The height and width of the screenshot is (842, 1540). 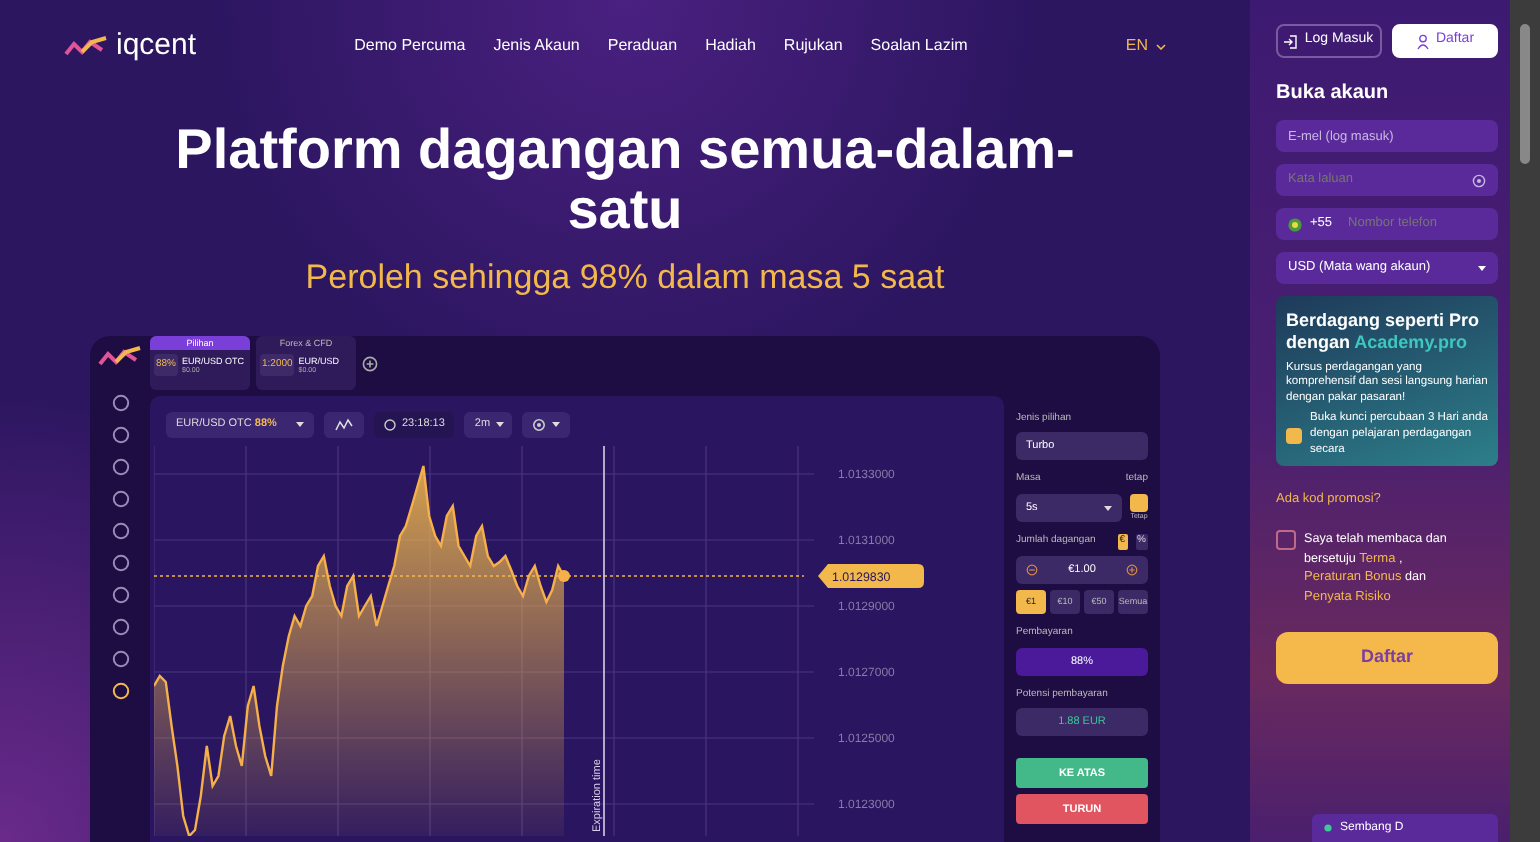 What do you see at coordinates (410, 46) in the screenshot?
I see `nav-link: Demo Percuma` at bounding box center [410, 46].